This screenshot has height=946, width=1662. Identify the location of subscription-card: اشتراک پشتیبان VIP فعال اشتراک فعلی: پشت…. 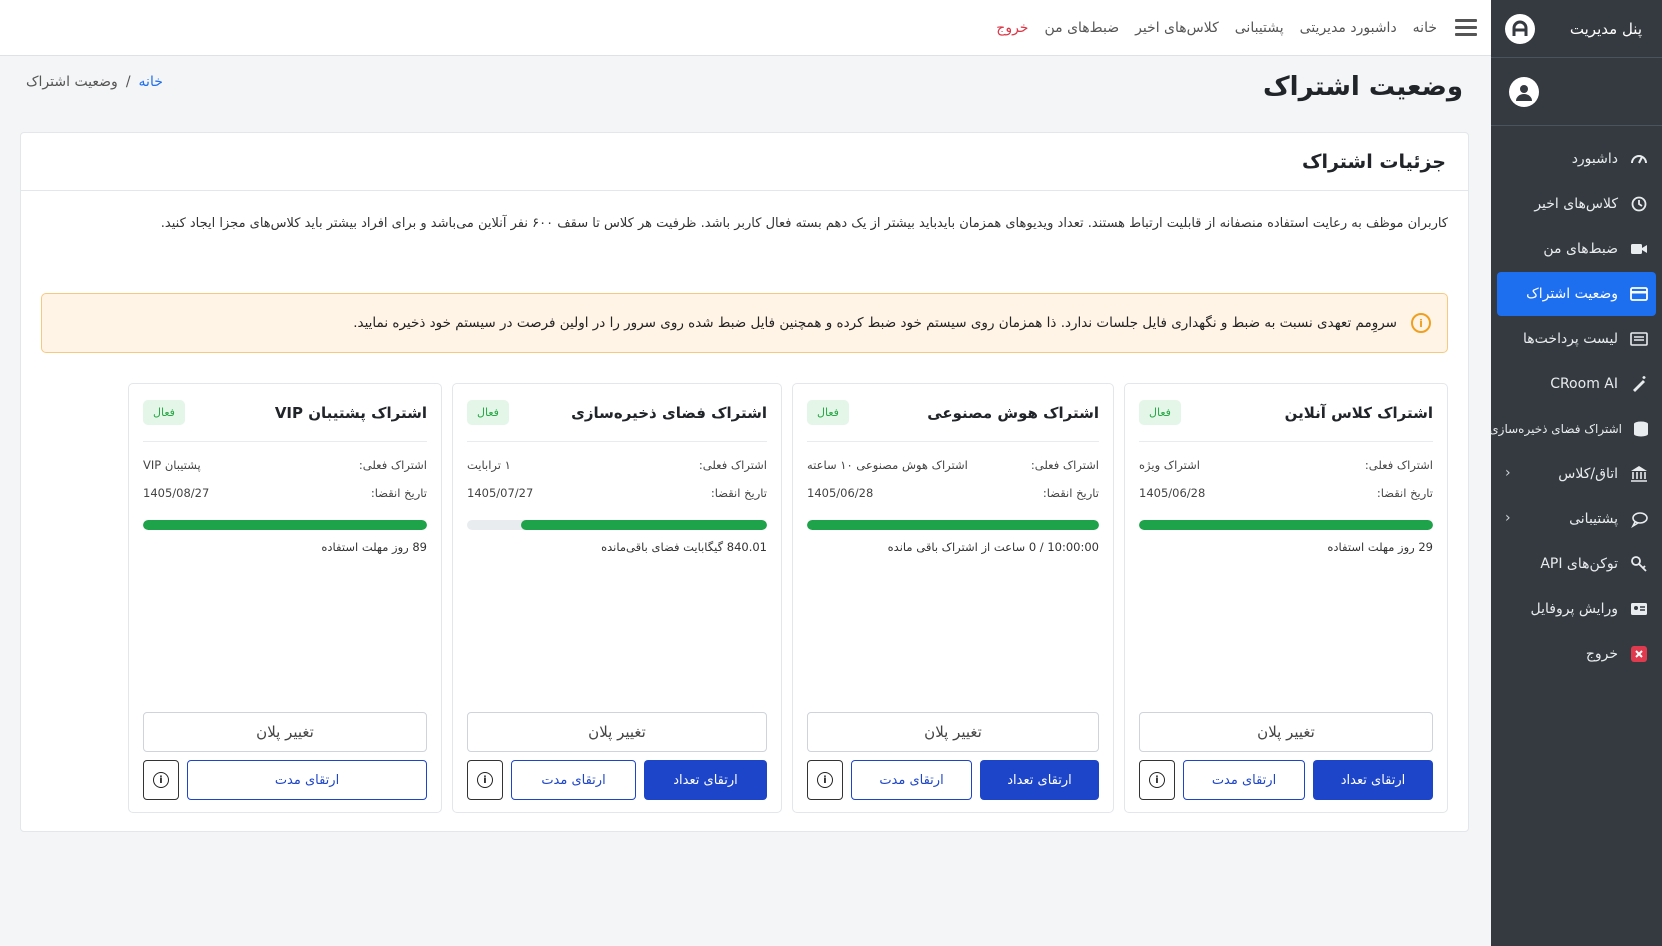
(285, 598).